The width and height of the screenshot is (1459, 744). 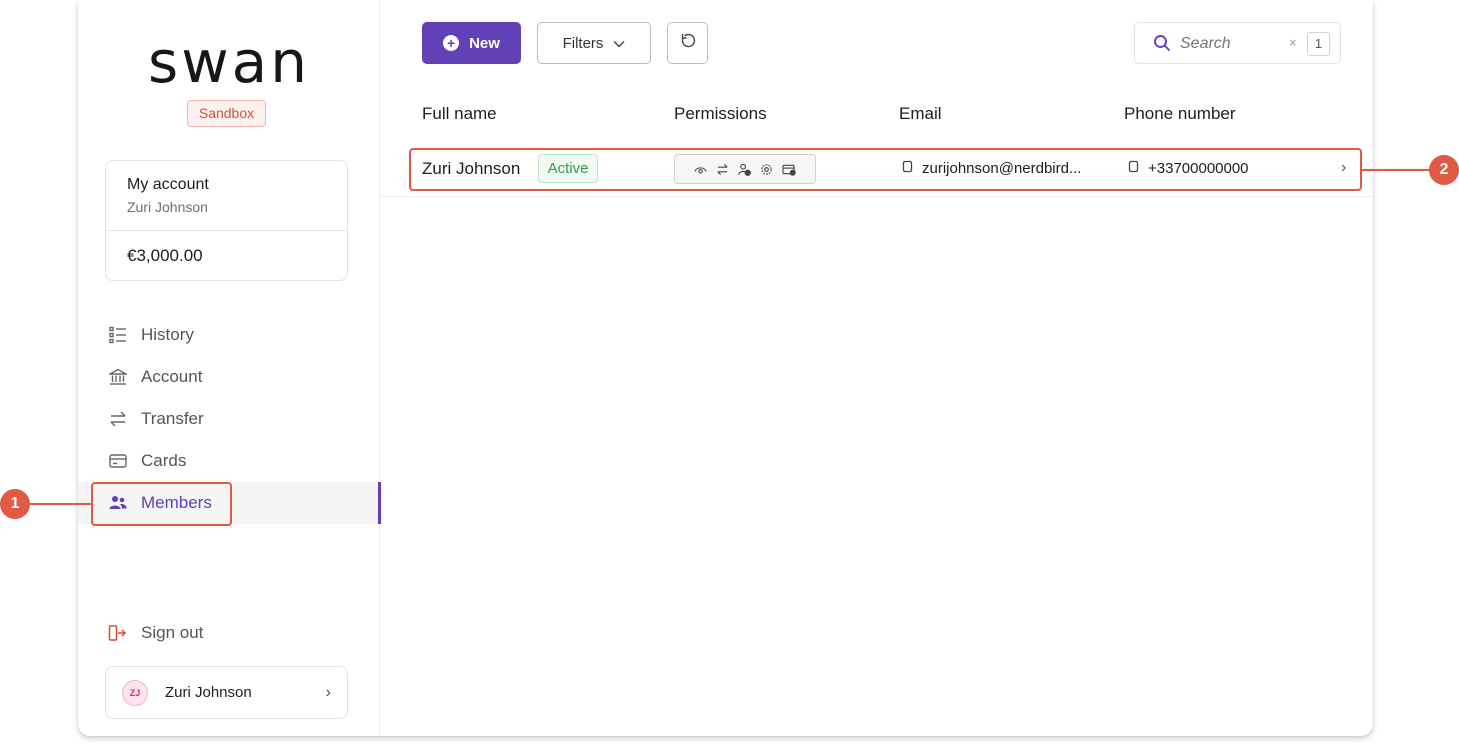 What do you see at coordinates (172, 376) in the screenshot?
I see `sidebar-item-label: Account` at bounding box center [172, 376].